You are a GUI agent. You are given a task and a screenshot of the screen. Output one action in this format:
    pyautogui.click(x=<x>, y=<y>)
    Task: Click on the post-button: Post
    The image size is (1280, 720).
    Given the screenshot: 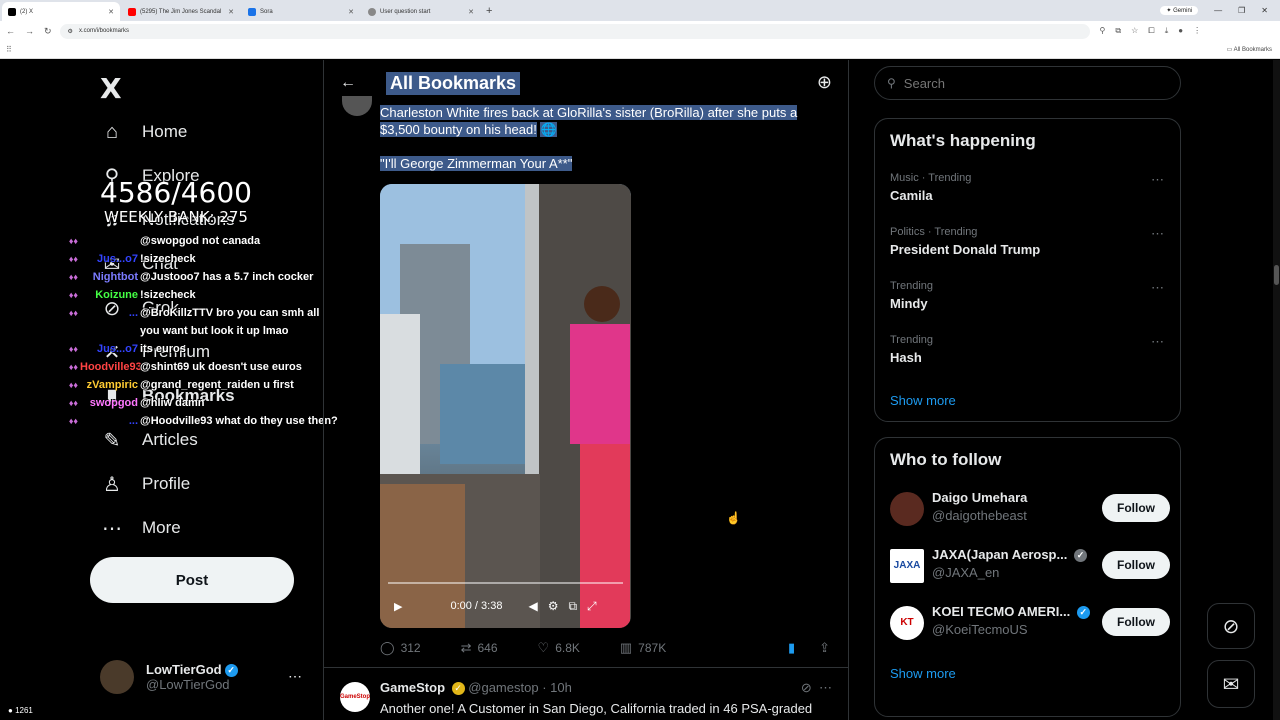 What is the action you would take?
    pyautogui.click(x=192, y=580)
    